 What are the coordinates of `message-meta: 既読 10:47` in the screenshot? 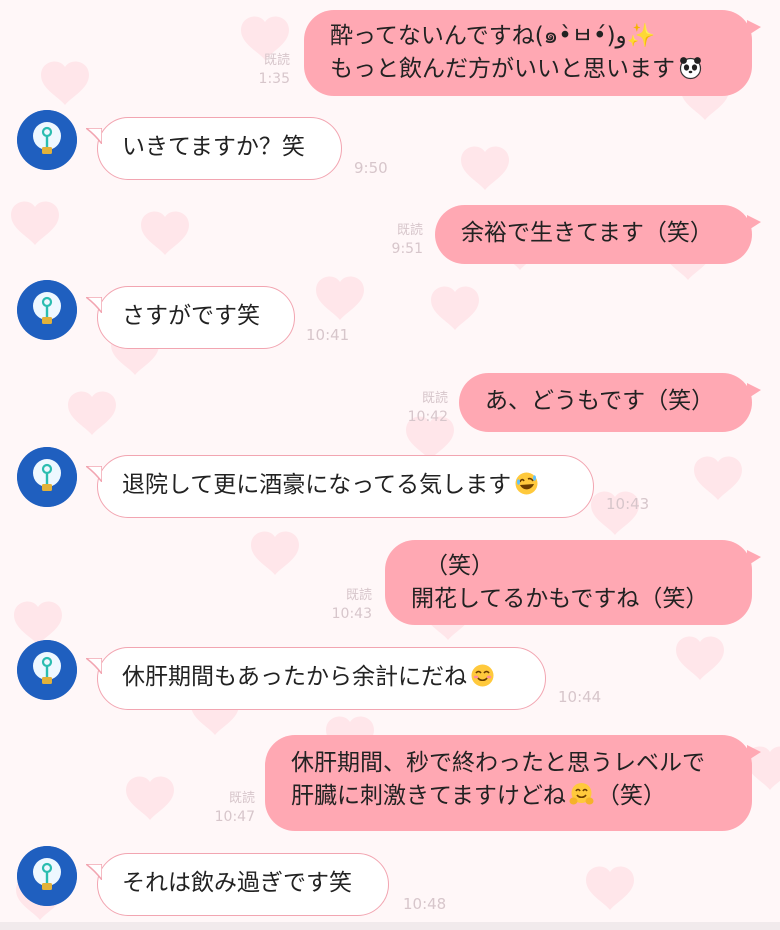 It's located at (230, 808).